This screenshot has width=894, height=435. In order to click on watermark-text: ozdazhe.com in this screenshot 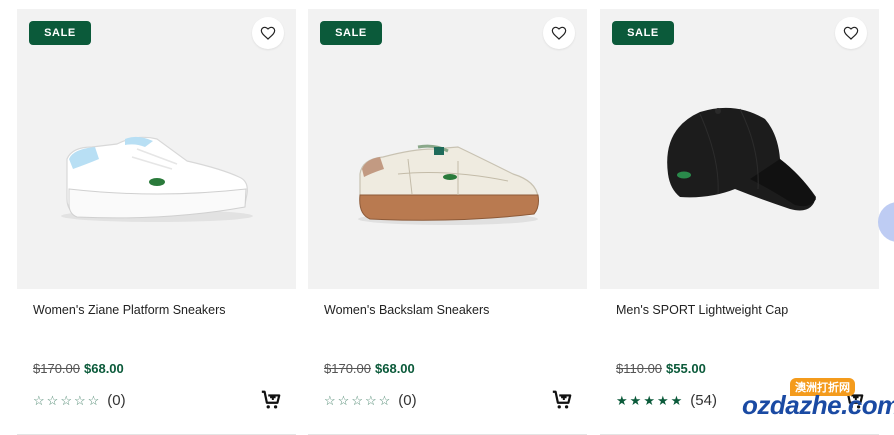, I will do `click(818, 405)`.